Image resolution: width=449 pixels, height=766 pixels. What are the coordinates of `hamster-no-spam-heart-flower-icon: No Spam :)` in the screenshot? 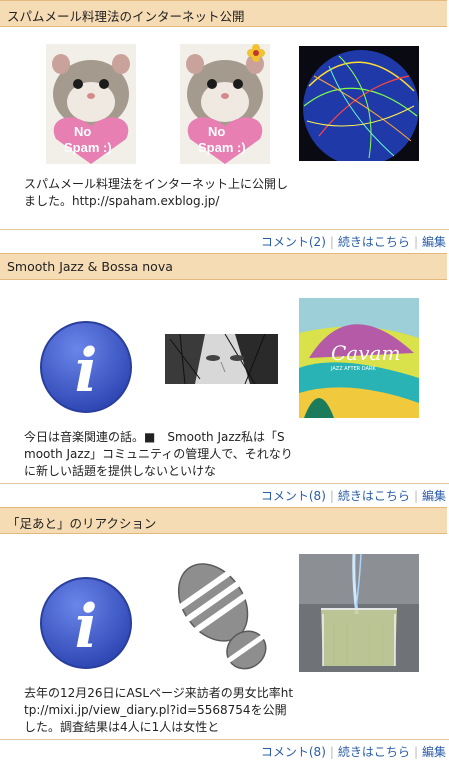 It's located at (225, 104).